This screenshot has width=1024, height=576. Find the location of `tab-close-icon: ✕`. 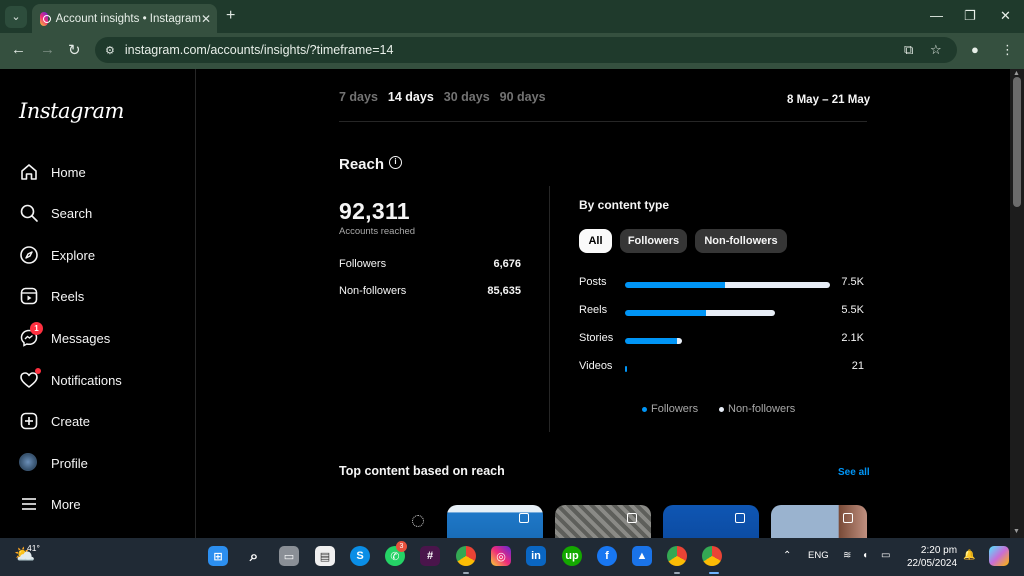

tab-close-icon: ✕ is located at coordinates (206, 19).